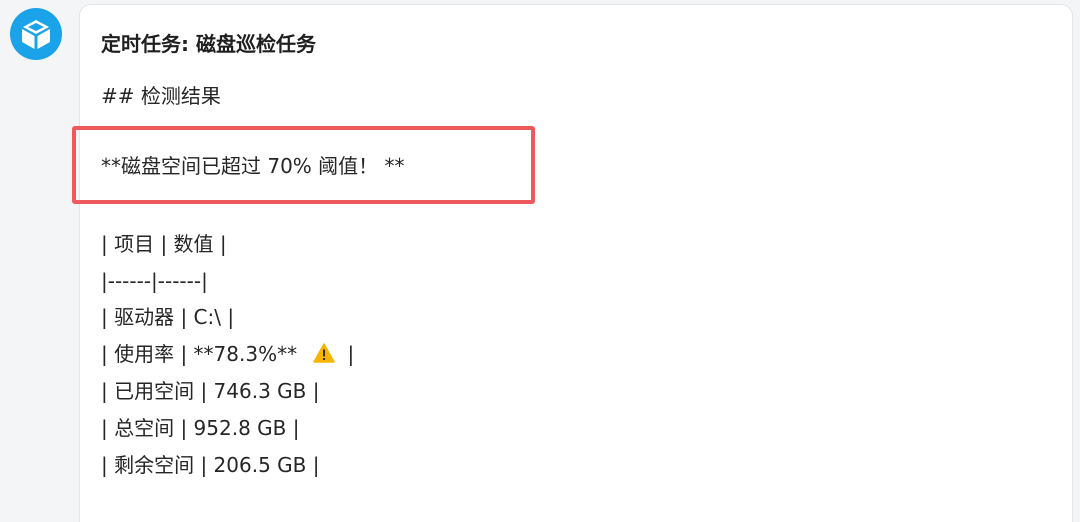 The height and width of the screenshot is (522, 1080). Describe the element at coordinates (210, 391) in the screenshot. I see `table-row-used: | 已用空间 | 746.3 GB |` at that location.